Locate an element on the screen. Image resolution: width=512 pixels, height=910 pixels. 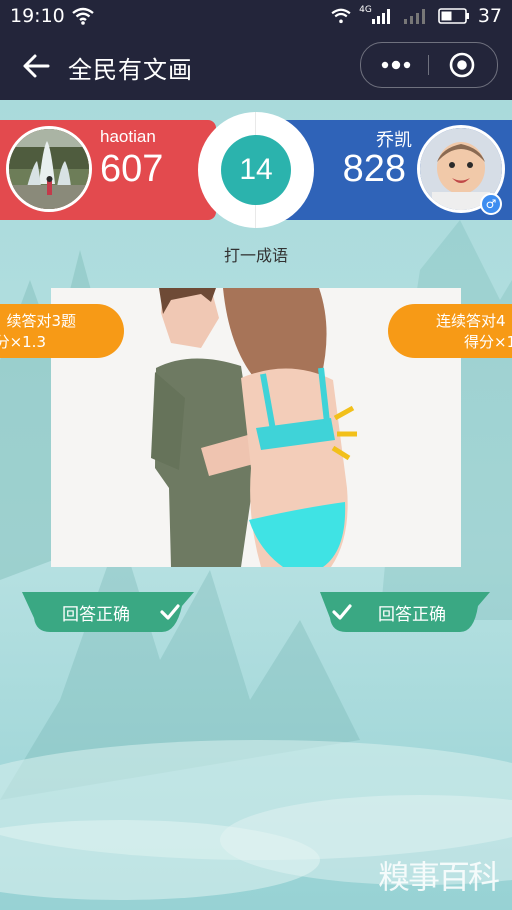
player-left-name: haotian is located at coordinates (128, 136).